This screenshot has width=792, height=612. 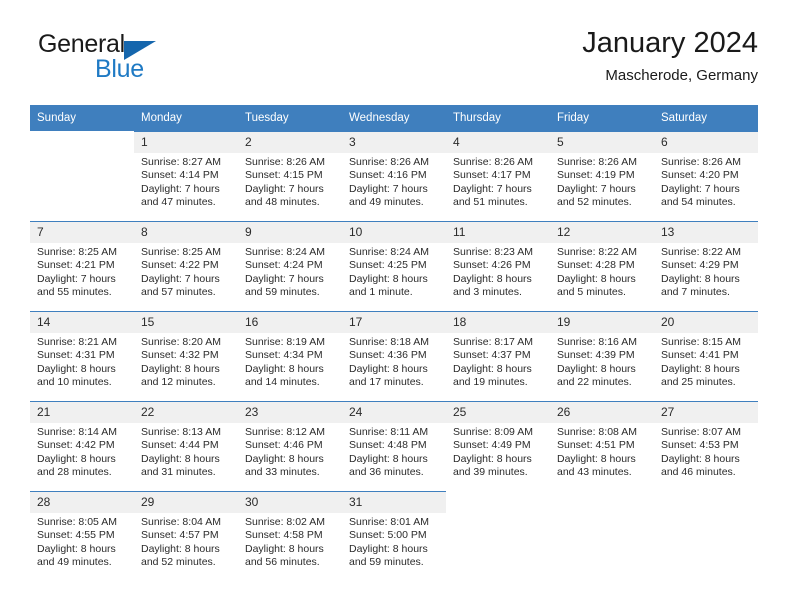 What do you see at coordinates (700, 355) in the screenshot?
I see `sunset-text: Sunset: 4:41 PM` at bounding box center [700, 355].